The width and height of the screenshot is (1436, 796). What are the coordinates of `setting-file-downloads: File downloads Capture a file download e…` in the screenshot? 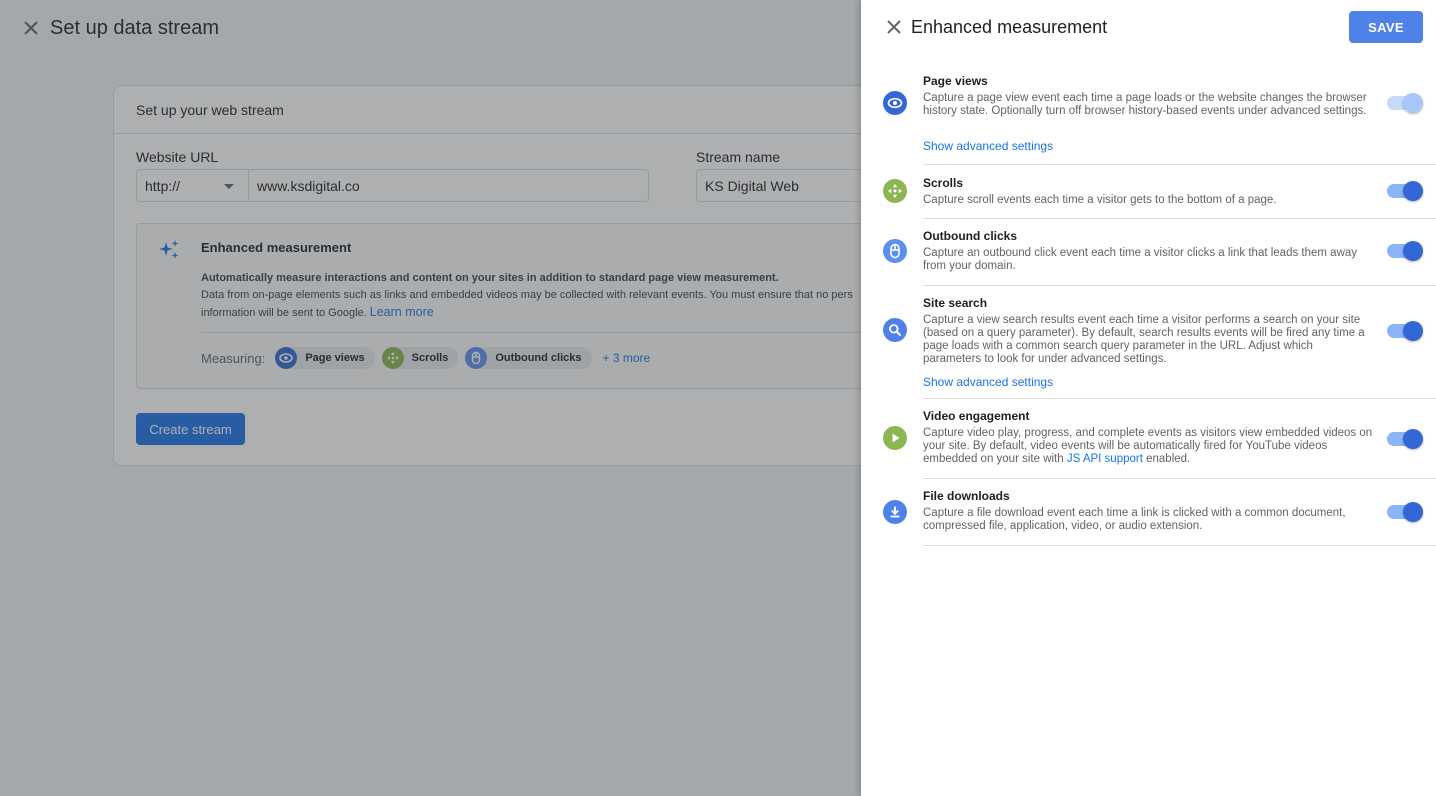 It's located at (1148, 512).